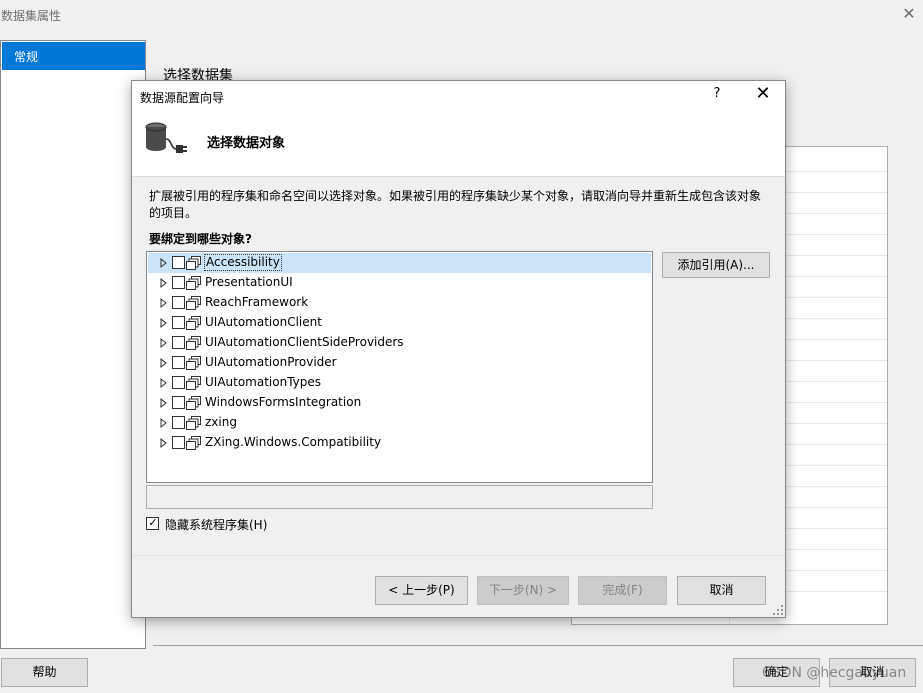 The height and width of the screenshot is (693, 923). I want to click on header-divider, so click(458, 176).